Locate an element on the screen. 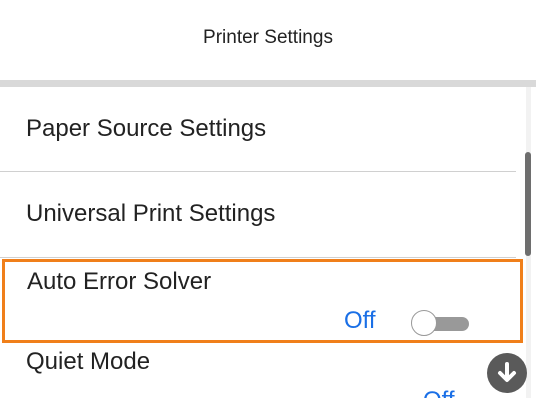 The height and width of the screenshot is (398, 536). page-title: Printer Settings is located at coordinates (268, 37).